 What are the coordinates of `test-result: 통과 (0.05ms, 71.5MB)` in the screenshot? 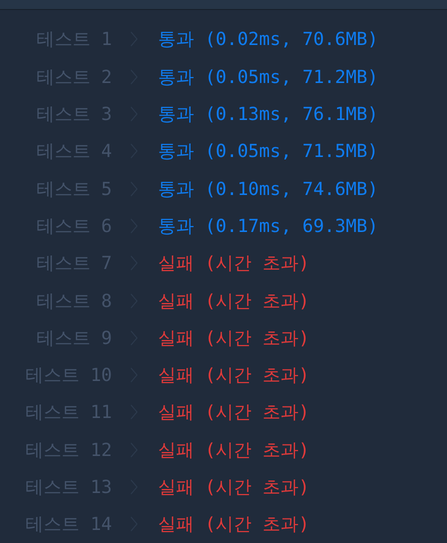 It's located at (268, 152).